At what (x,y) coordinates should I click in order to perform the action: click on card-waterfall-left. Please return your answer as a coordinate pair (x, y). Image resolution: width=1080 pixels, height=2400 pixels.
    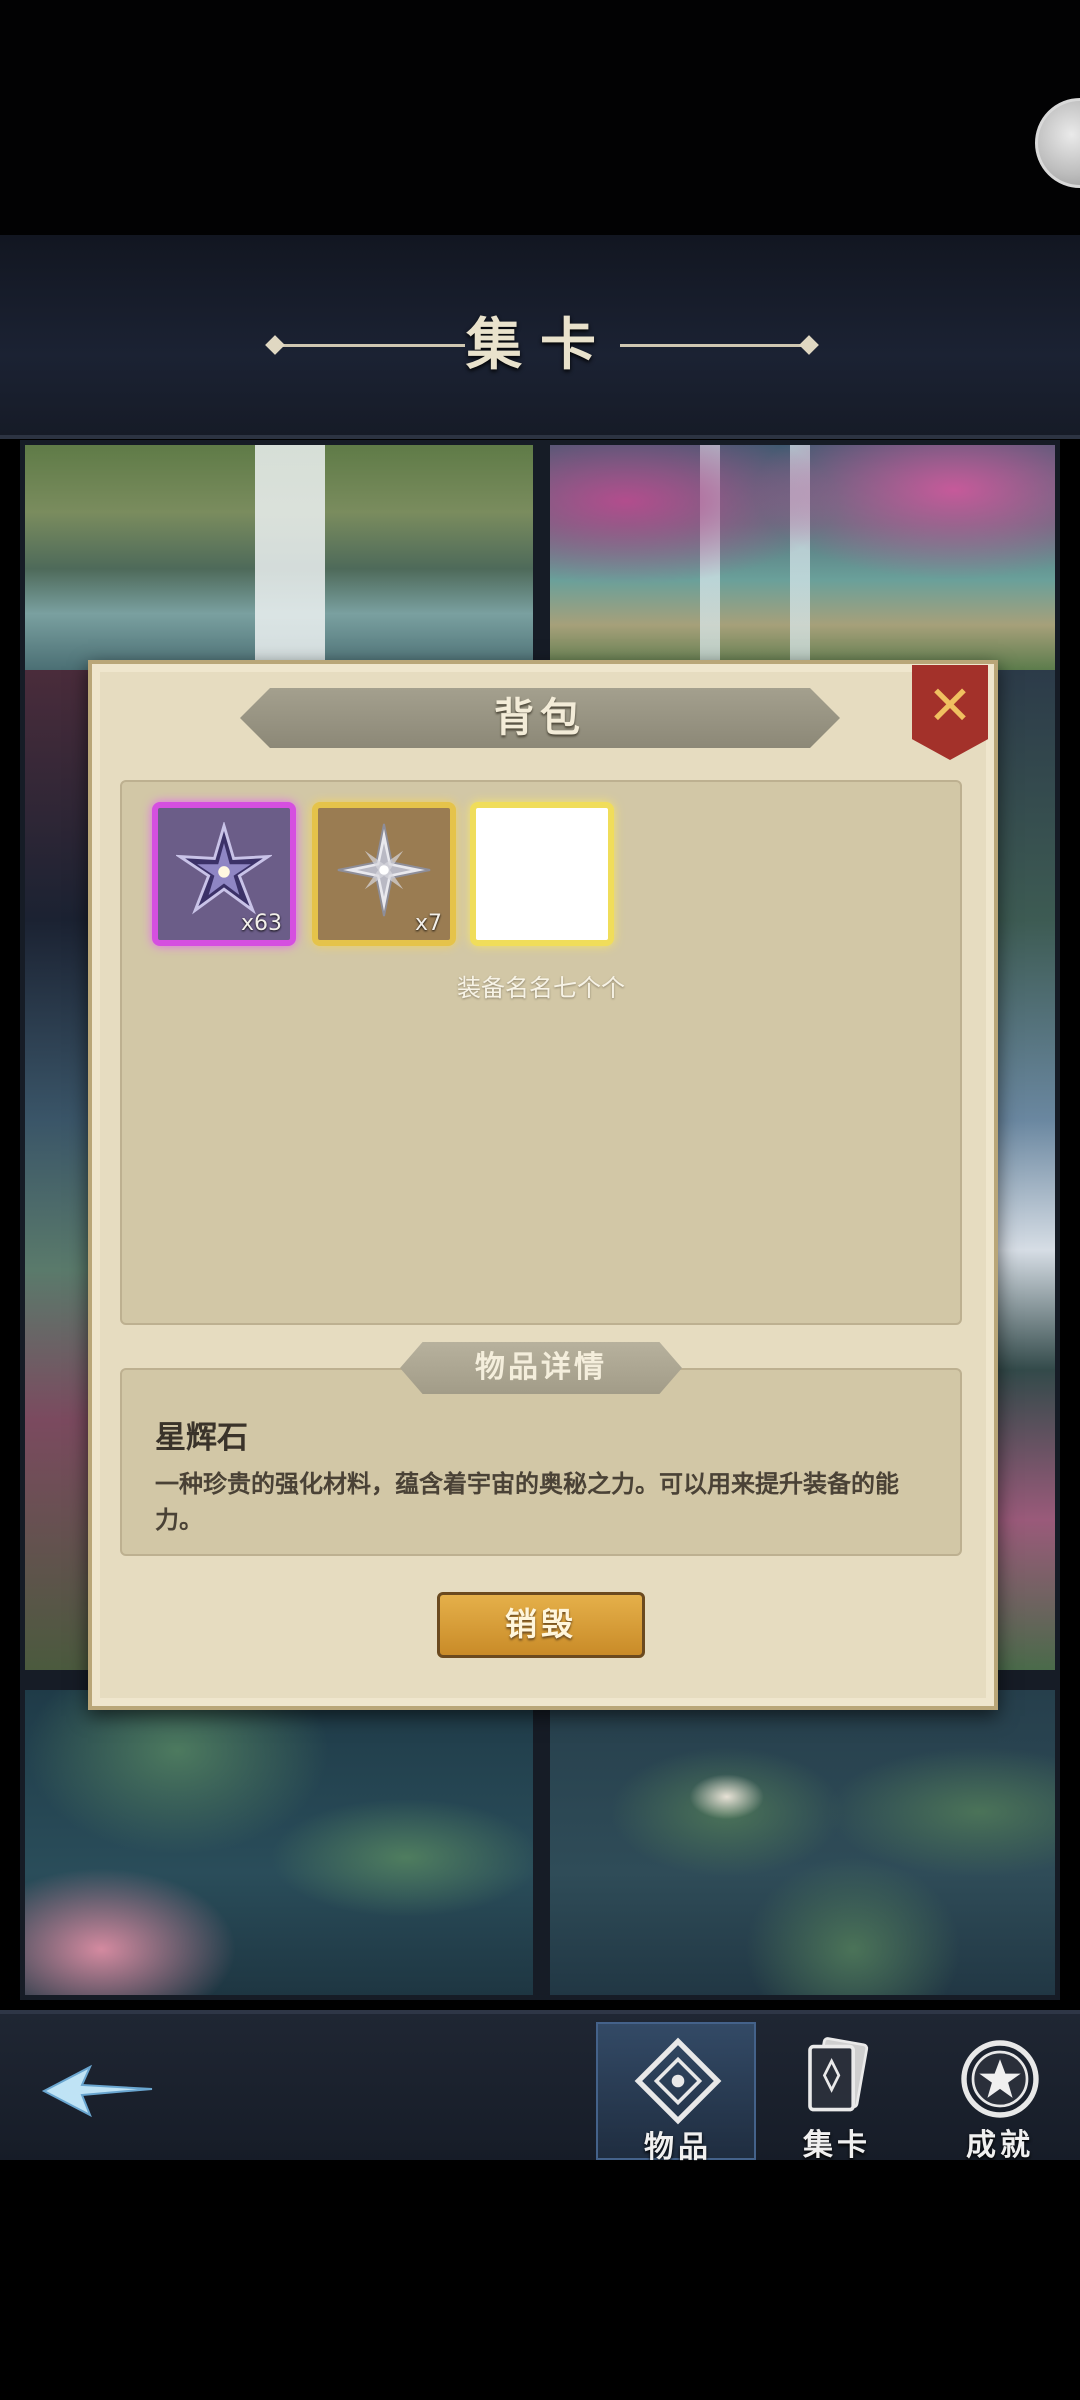
    Looking at the image, I should click on (279, 557).